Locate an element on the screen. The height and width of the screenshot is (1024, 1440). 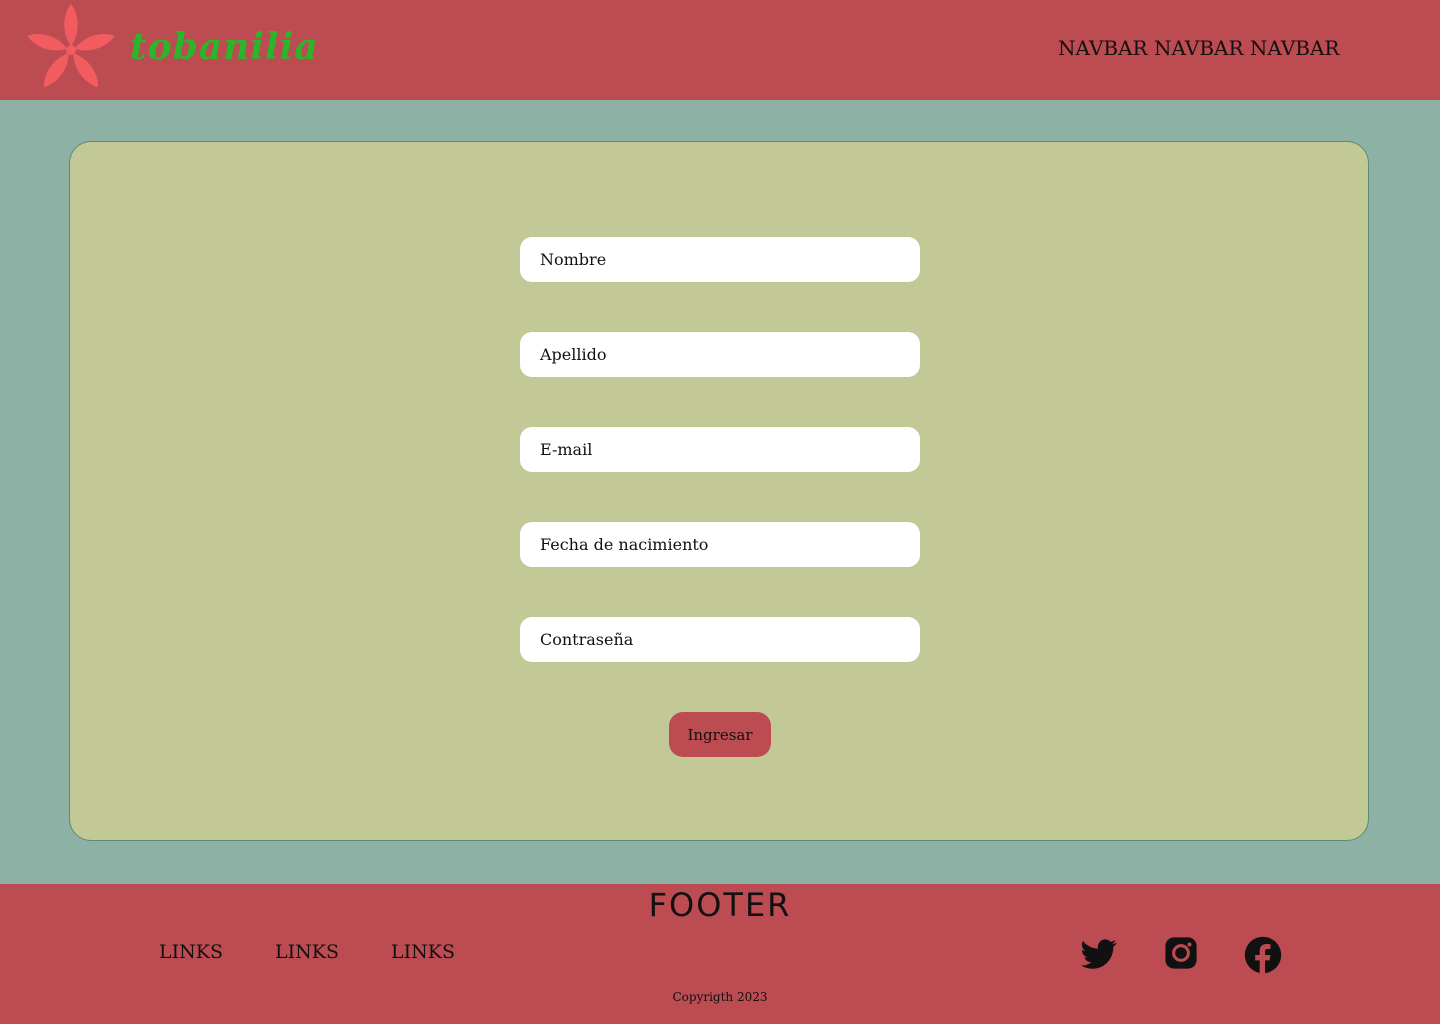
apellido-placeholder: Apellido is located at coordinates (573, 354).